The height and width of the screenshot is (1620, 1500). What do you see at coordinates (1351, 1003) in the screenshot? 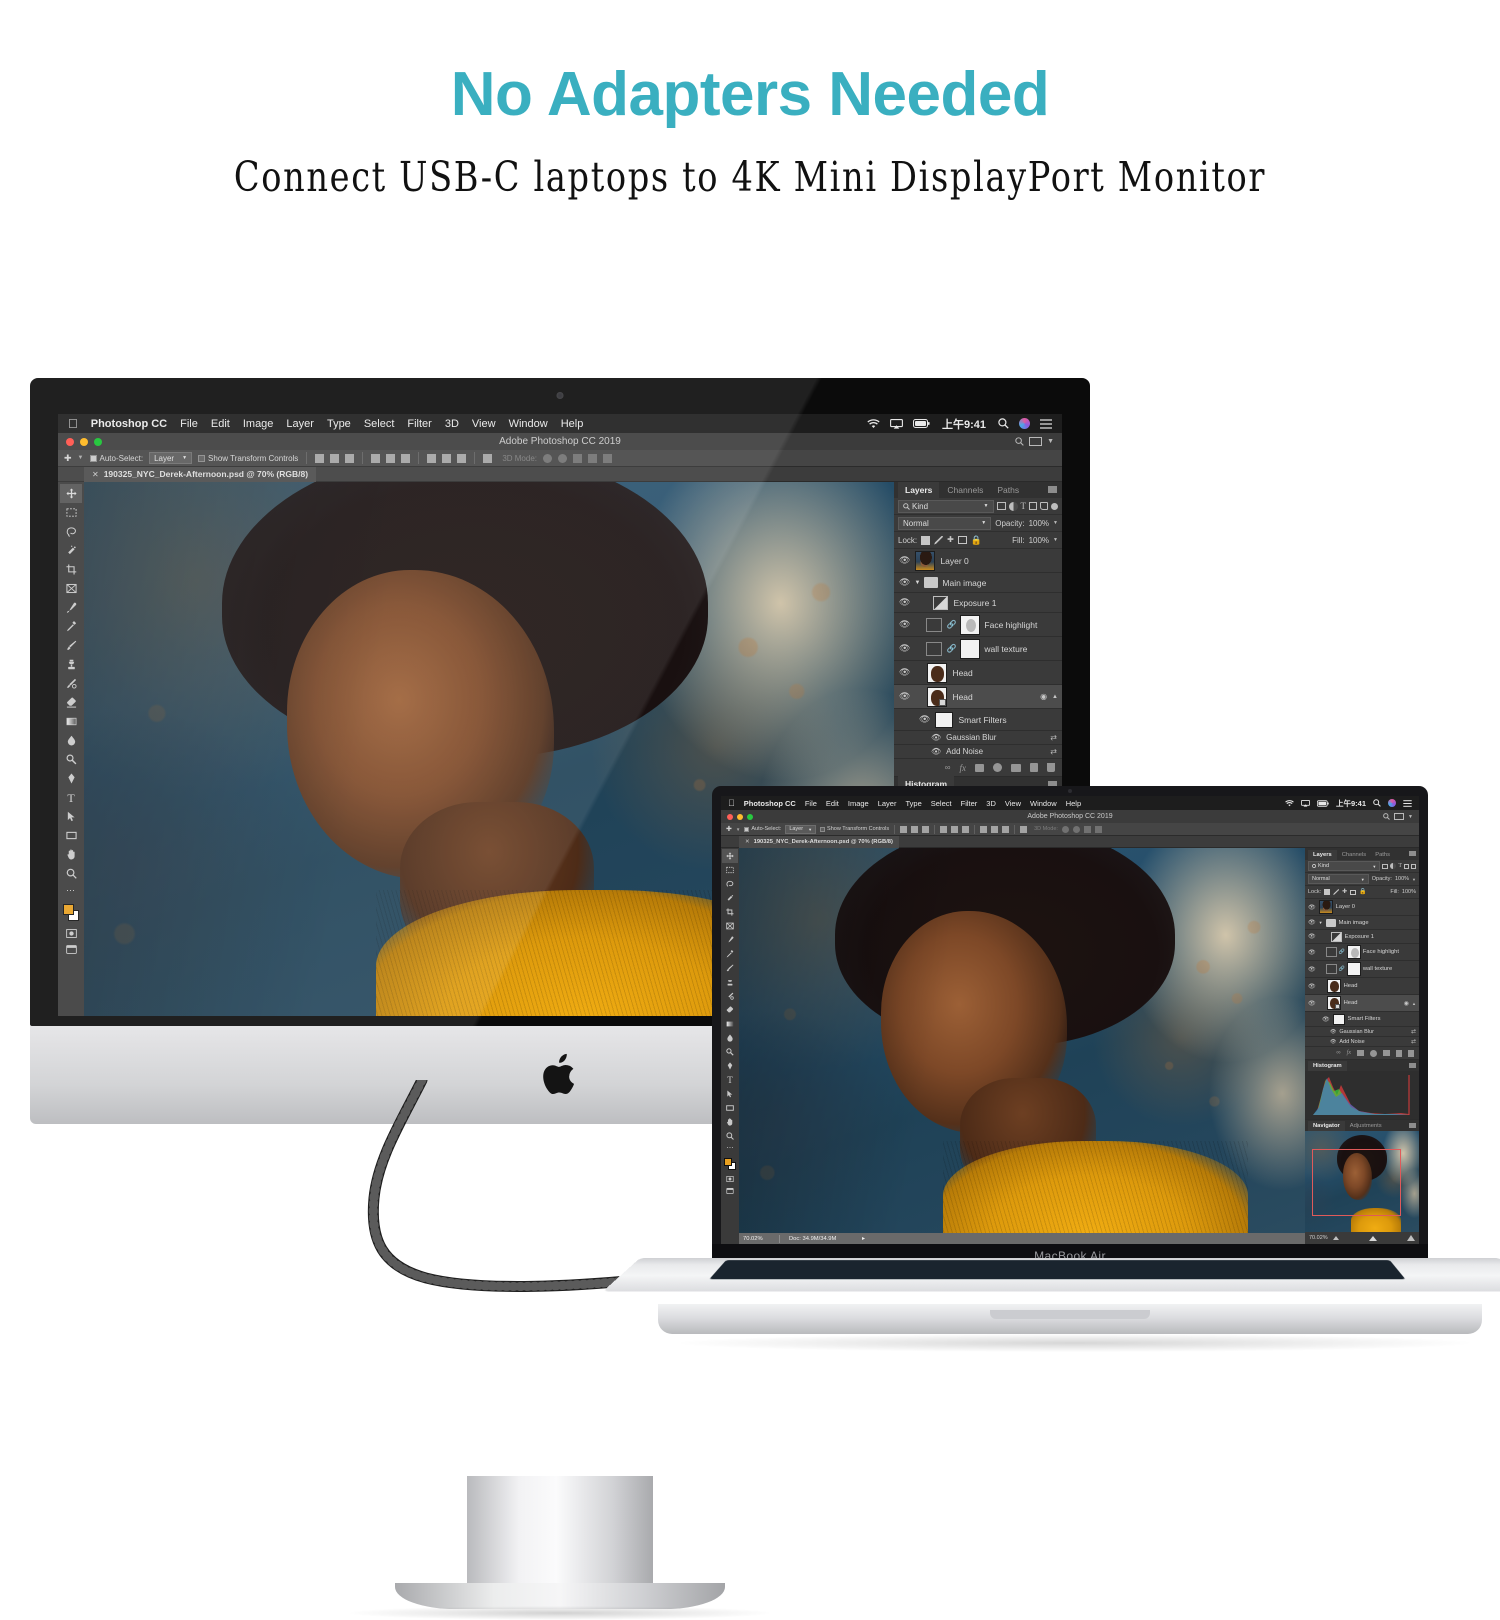
I see `layer-name: Head` at bounding box center [1351, 1003].